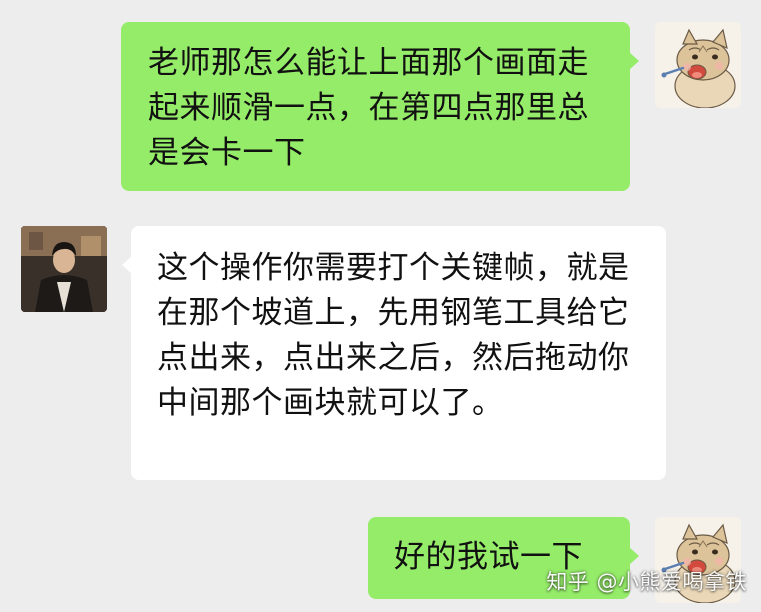 This screenshot has height=612, width=761. Describe the element at coordinates (646, 582) in the screenshot. I see `zhihu-watermark: 知乎 @小熊爱喝拿铁` at that location.